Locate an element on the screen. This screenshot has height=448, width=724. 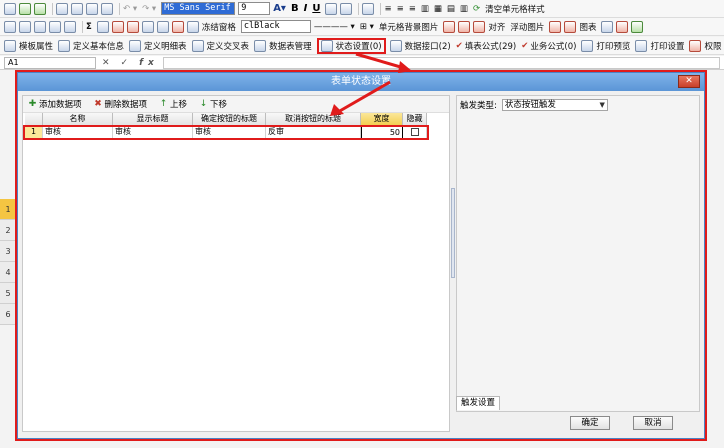
undo-icon: ↶ ▾ is located at coordinates (130, 9).